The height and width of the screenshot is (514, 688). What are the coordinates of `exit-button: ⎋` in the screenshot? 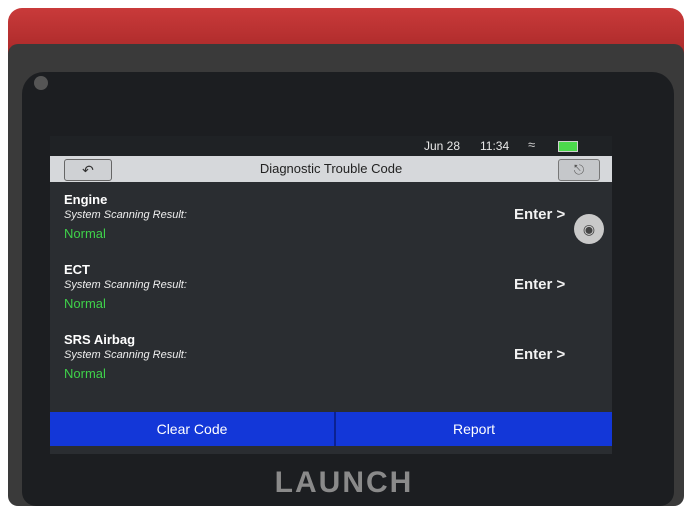 It's located at (579, 170).